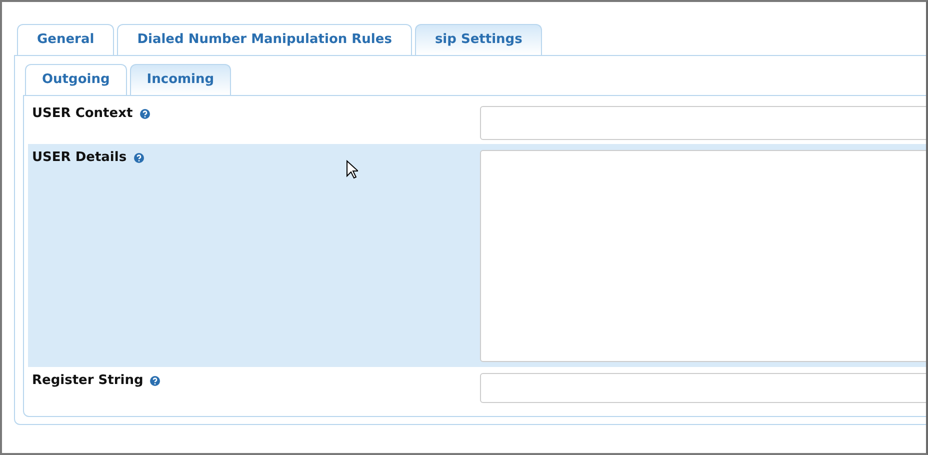  I want to click on tab: Dialed Number Manipulation Rules, so click(264, 39).